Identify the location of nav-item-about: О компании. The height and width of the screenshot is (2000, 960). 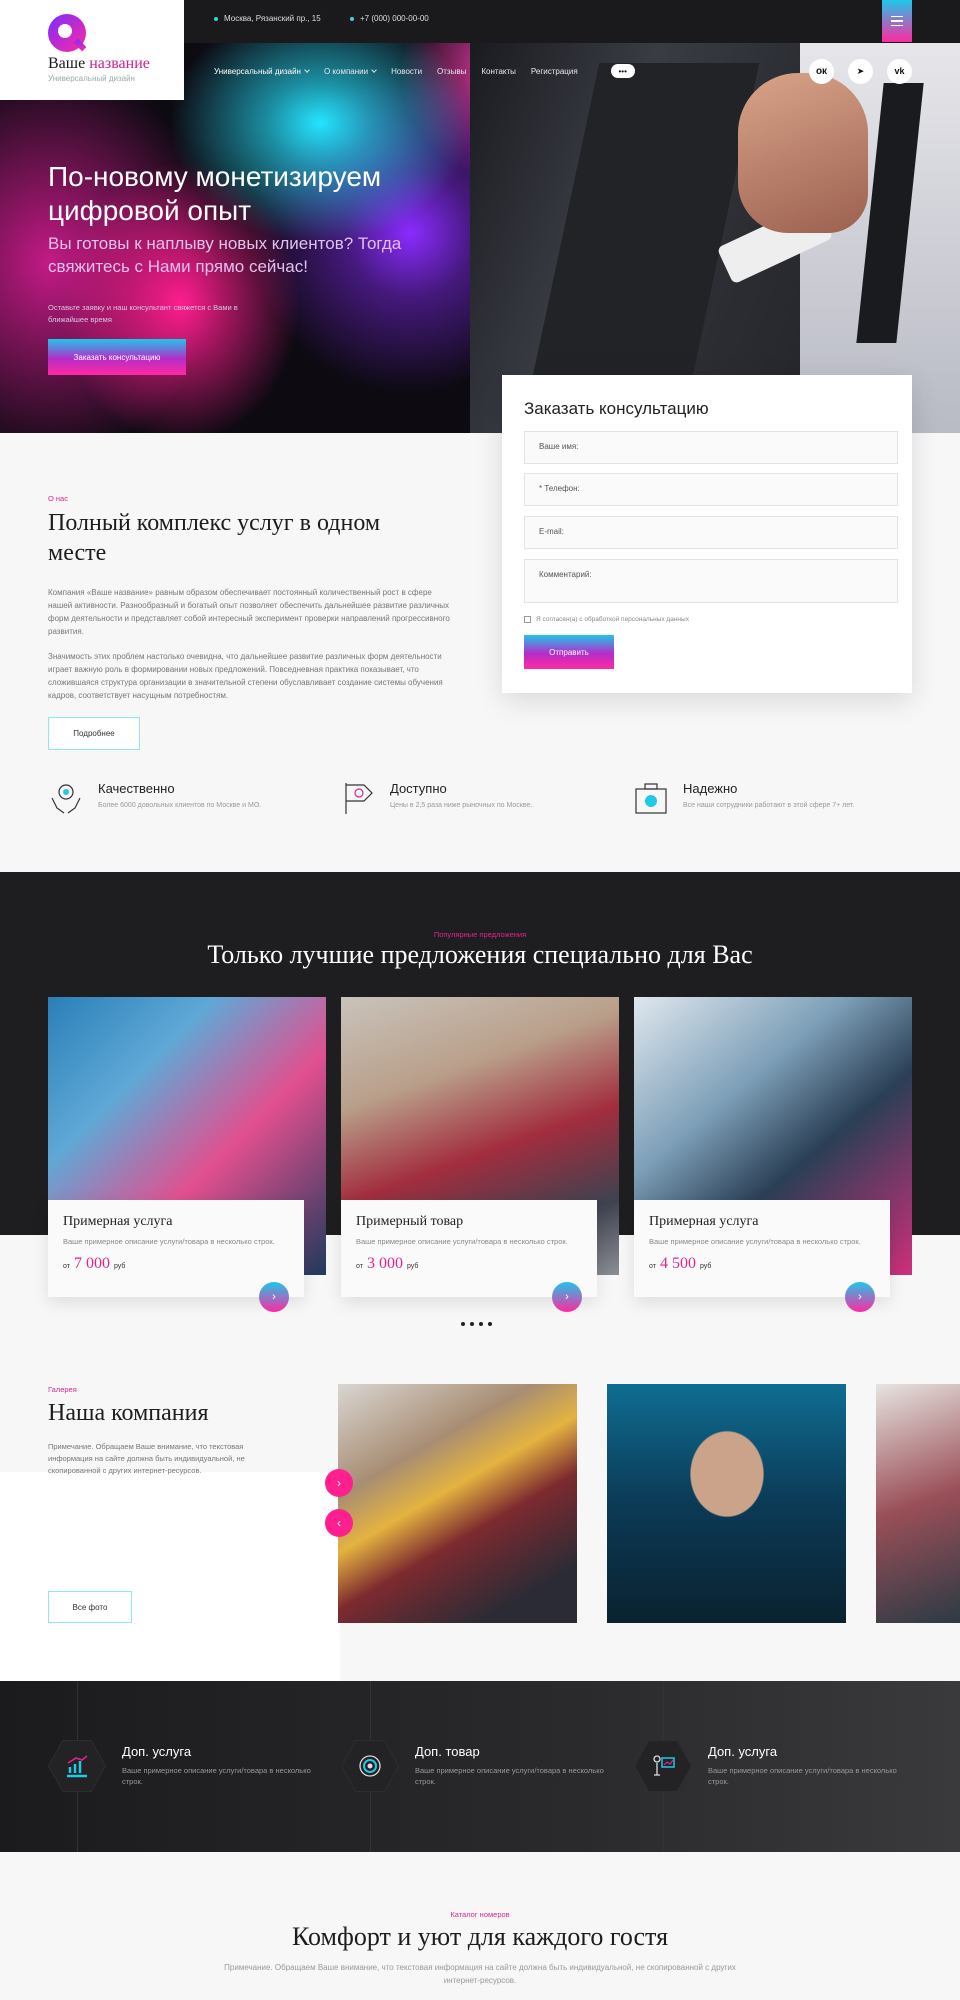
(350, 71).